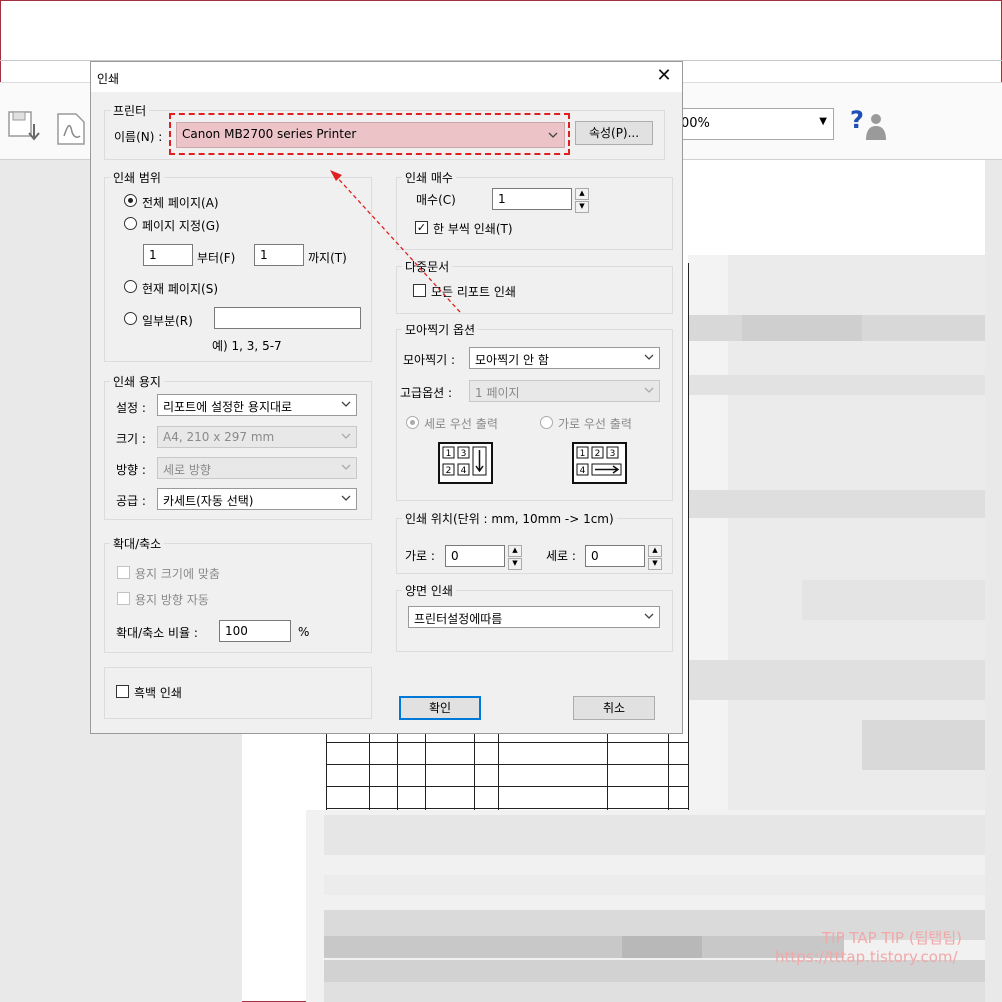  I want to click on current-page-label: 현재 페이지(S), so click(180, 289).